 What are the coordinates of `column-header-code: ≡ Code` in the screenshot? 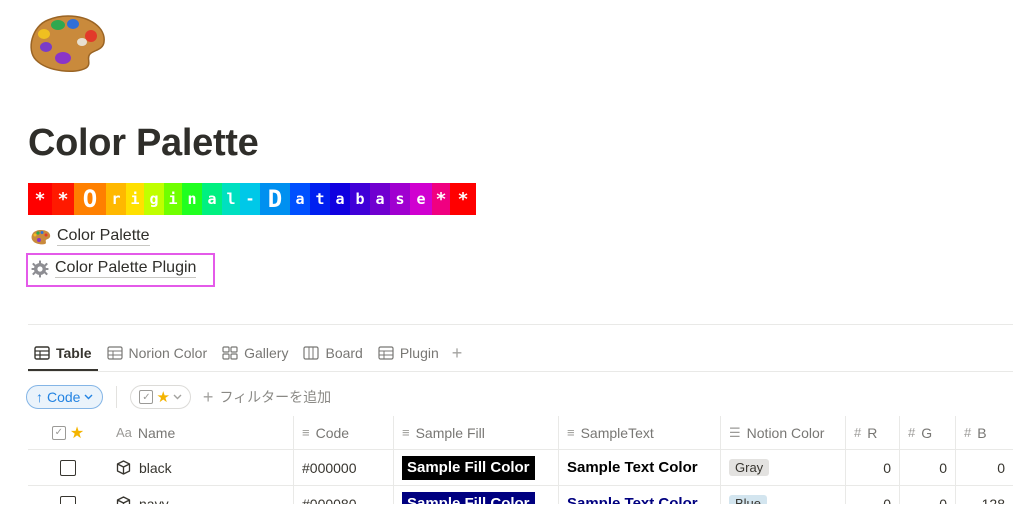 It's located at (344, 432).